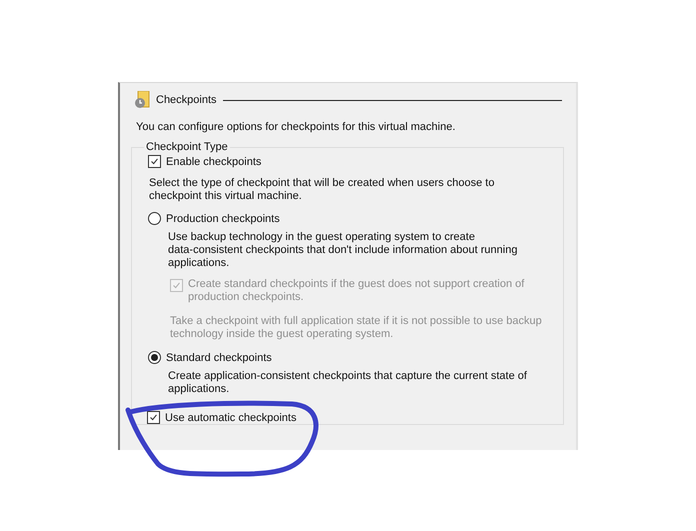  I want to click on option-description: Use backup technology in the guest operating system to create data-consistent checkpoints that don't include information about running applications., so click(343, 250).